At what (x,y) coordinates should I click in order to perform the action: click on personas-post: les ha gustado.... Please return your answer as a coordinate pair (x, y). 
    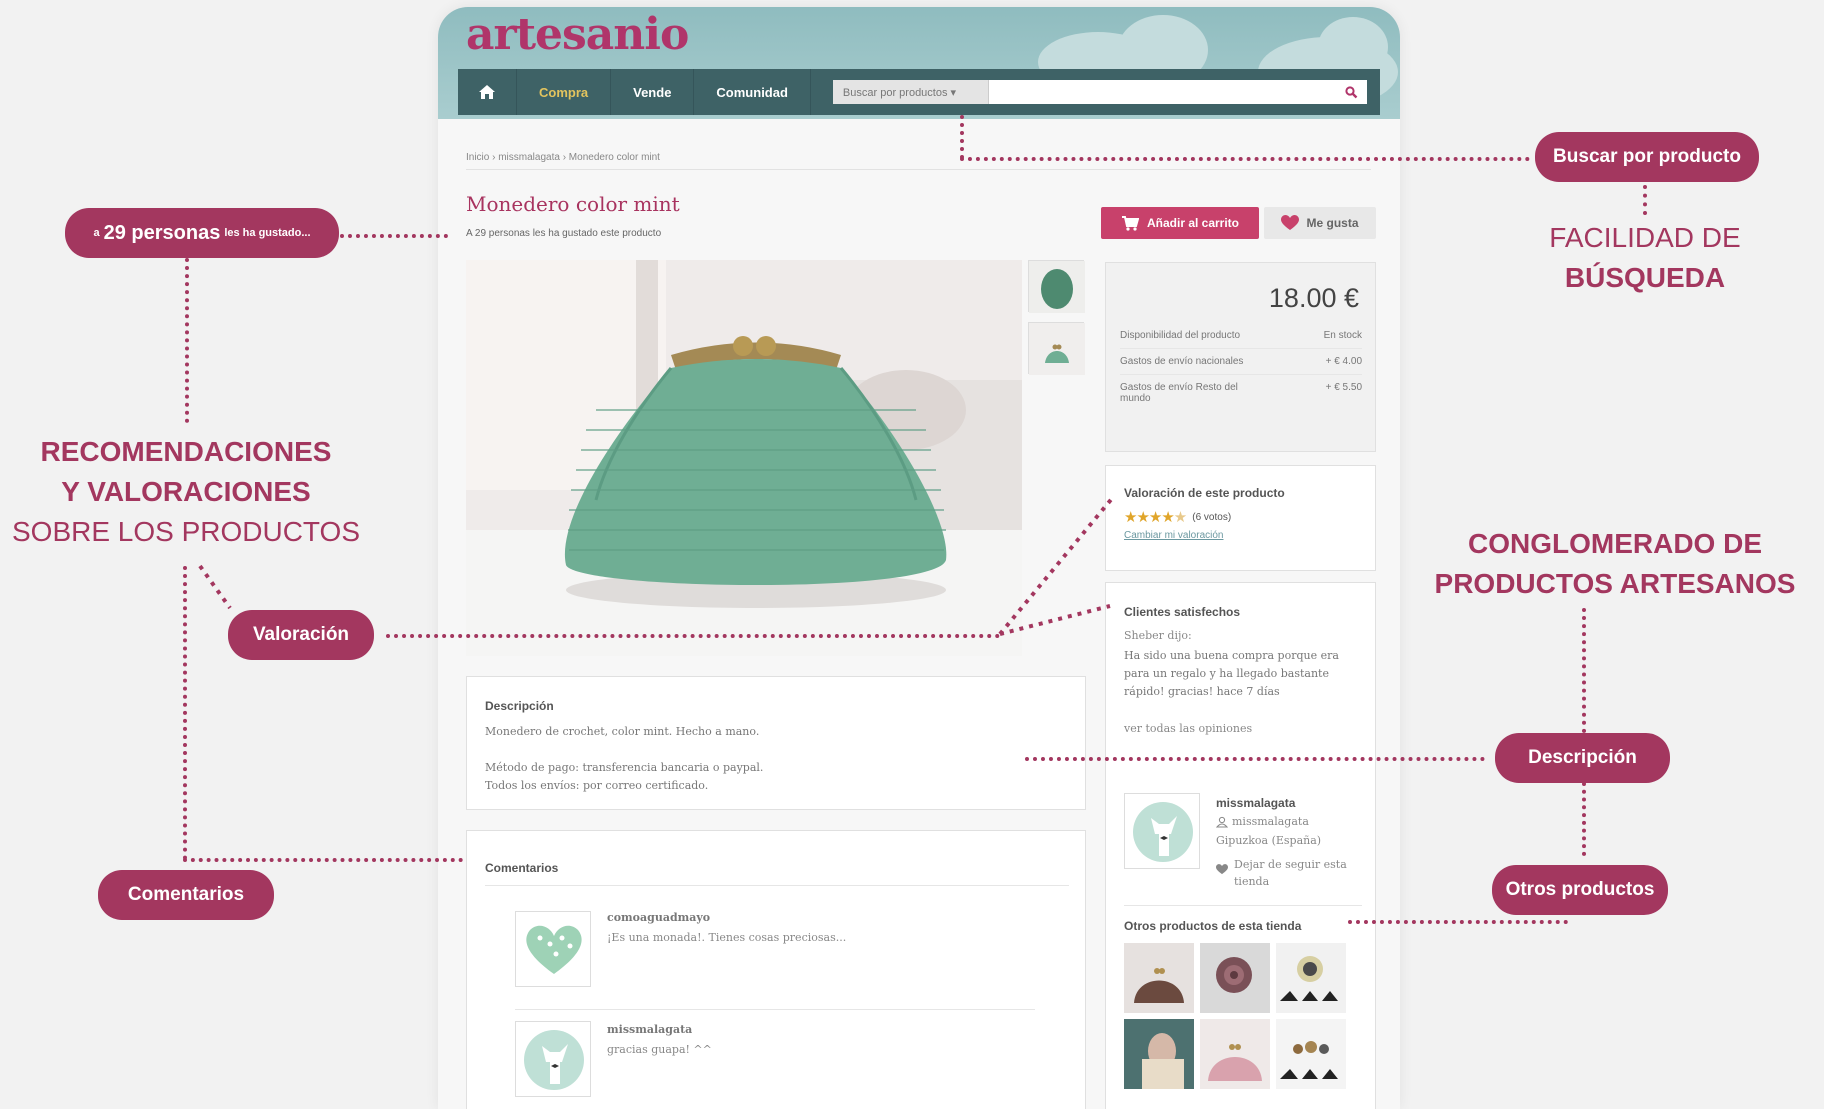
    Looking at the image, I should click on (267, 233).